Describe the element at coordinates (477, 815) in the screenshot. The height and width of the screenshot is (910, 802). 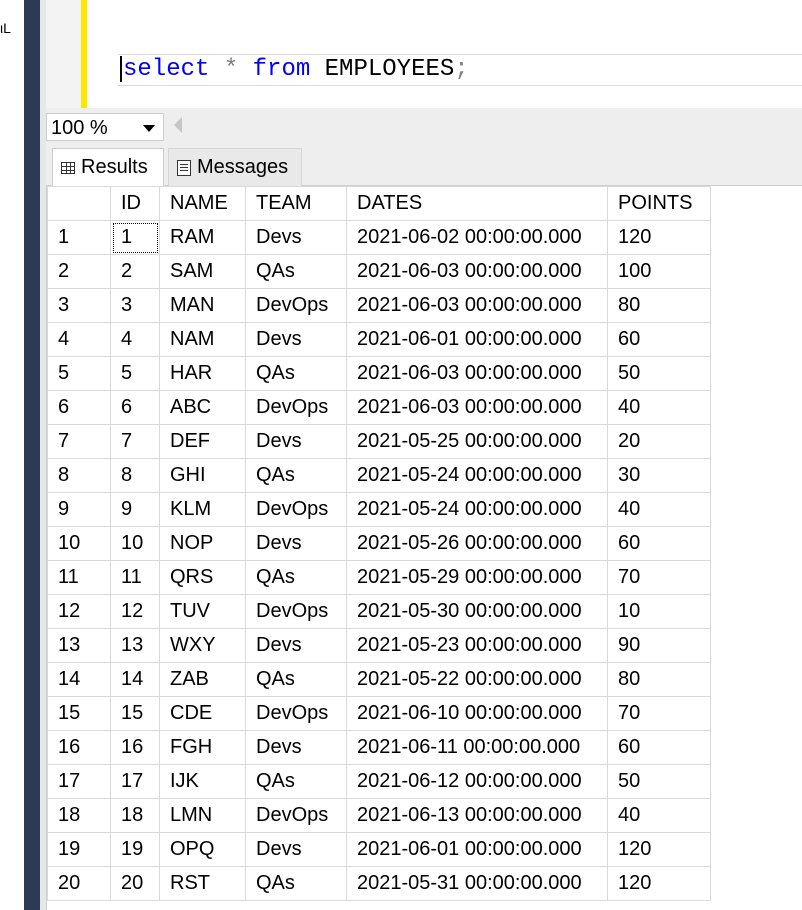
I see `cell-dates: 2021-06-13 00:00:00.000` at that location.